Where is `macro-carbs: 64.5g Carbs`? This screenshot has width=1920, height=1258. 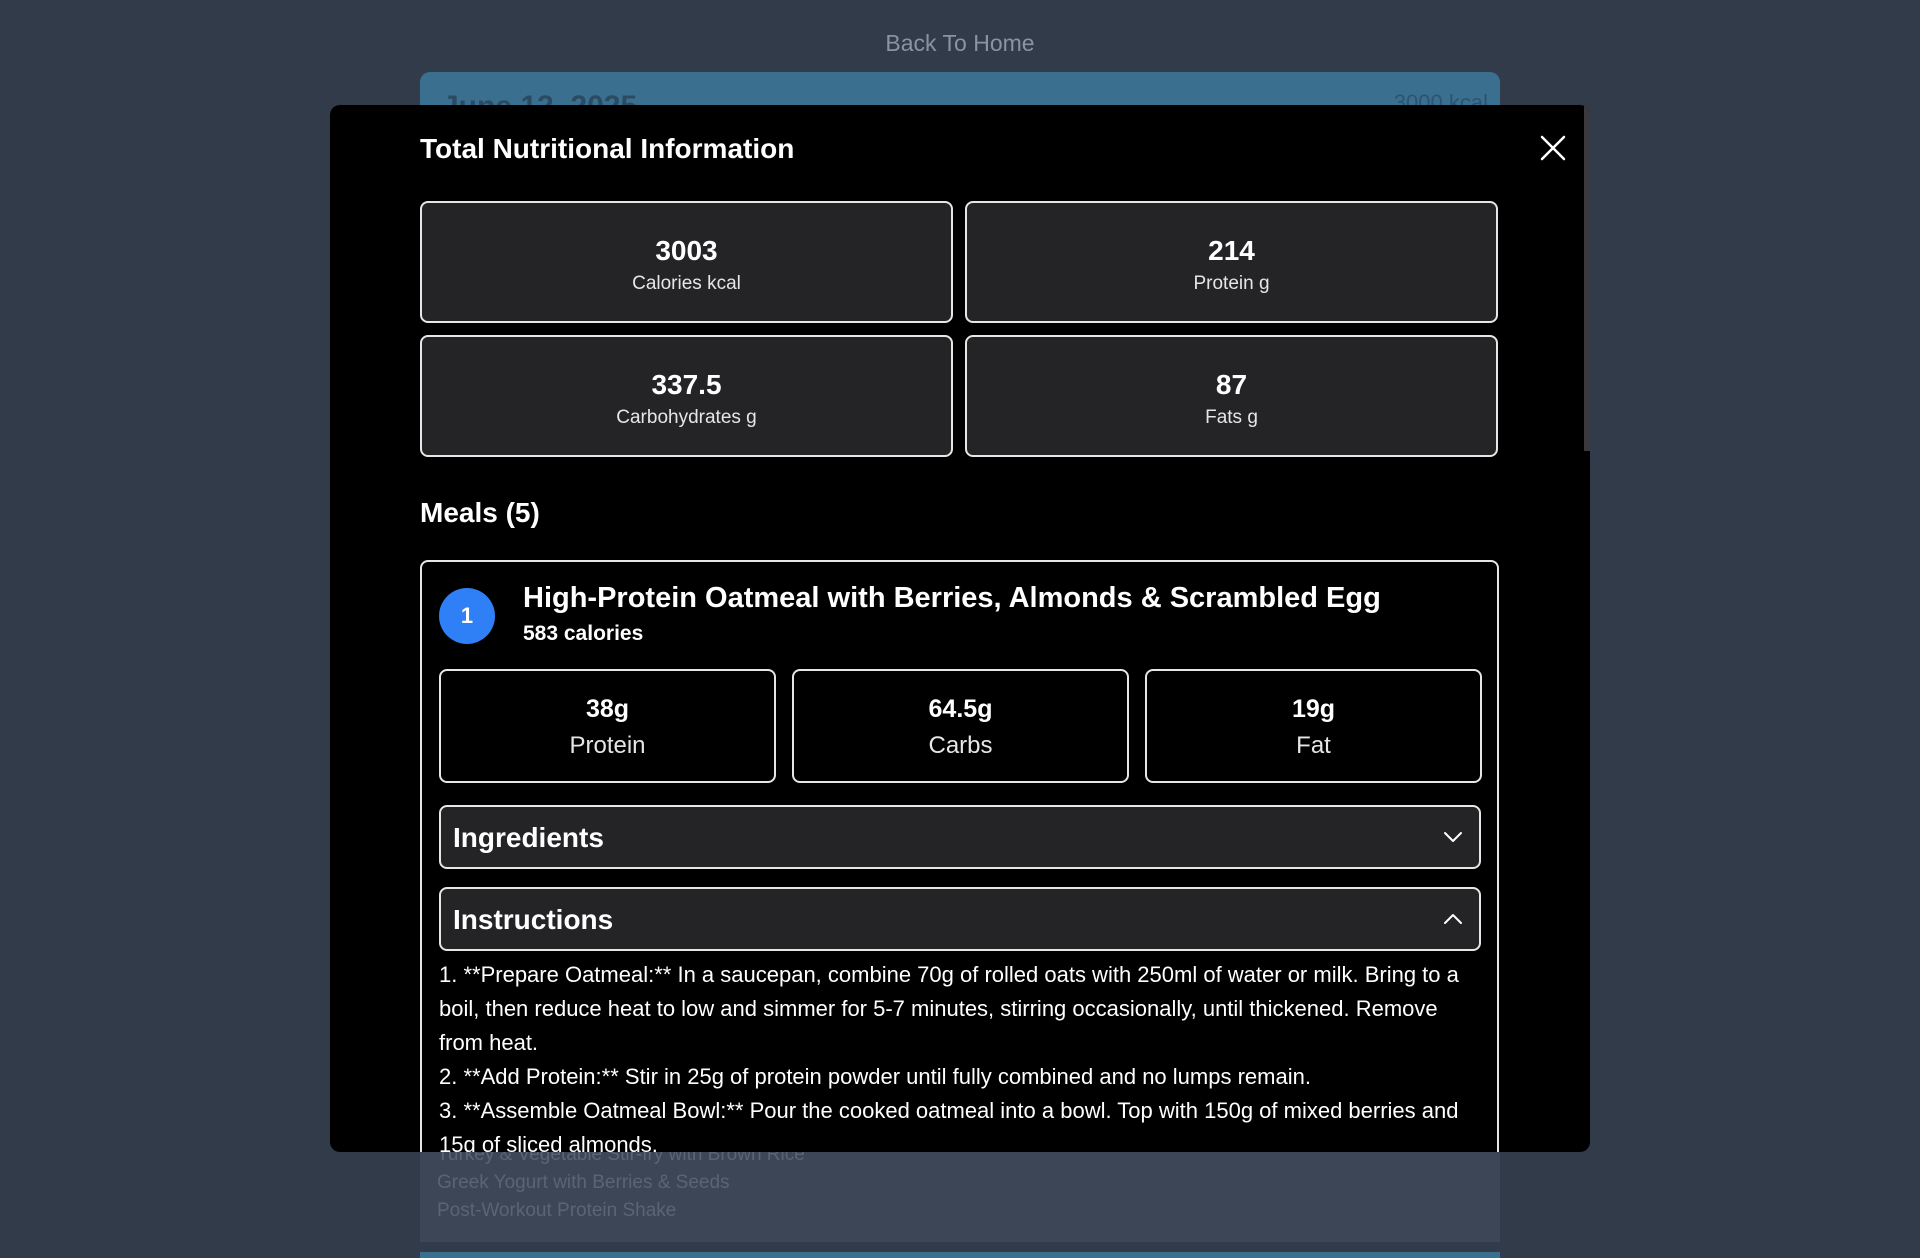
macro-carbs: 64.5g Carbs is located at coordinates (960, 726).